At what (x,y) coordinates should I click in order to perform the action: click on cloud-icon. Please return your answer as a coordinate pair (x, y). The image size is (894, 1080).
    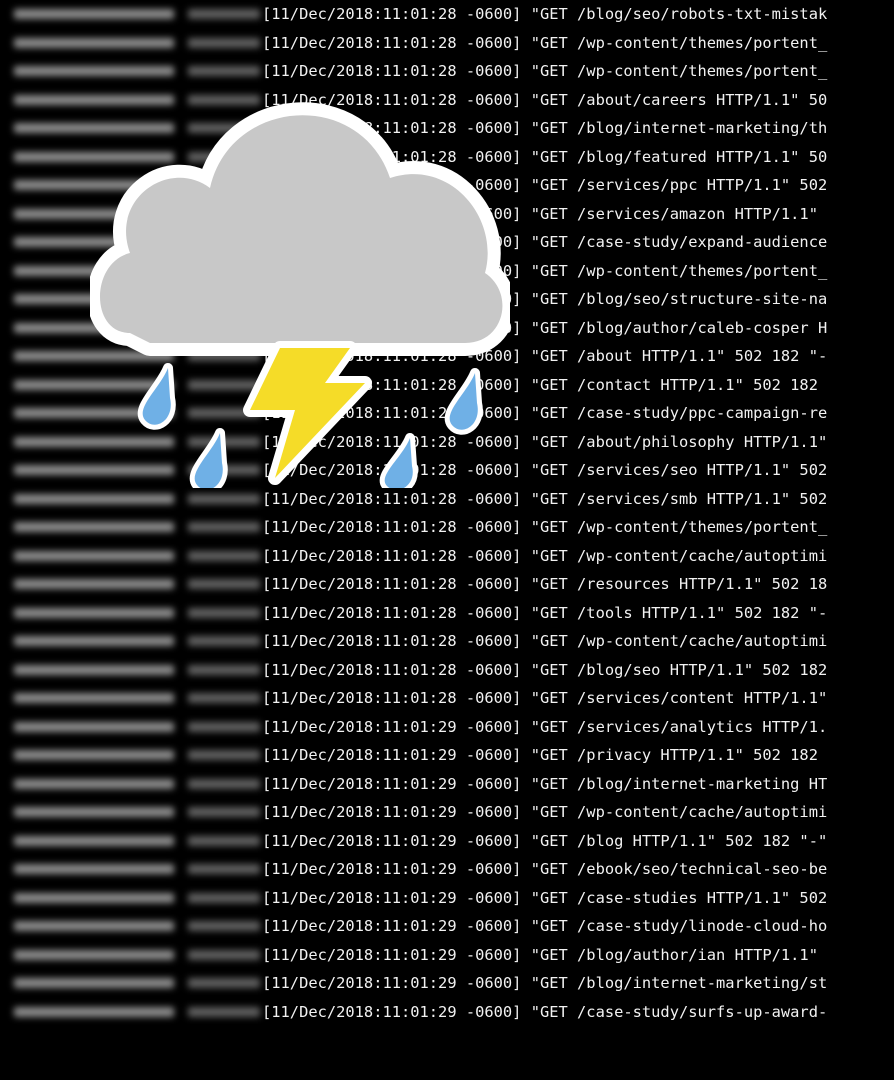
    Looking at the image, I should click on (300, 229).